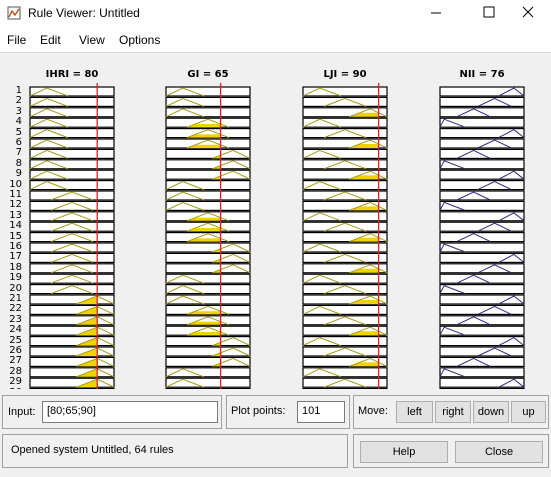  Describe the element at coordinates (208, 372) in the screenshot. I see `rule-28-gi-box` at that location.